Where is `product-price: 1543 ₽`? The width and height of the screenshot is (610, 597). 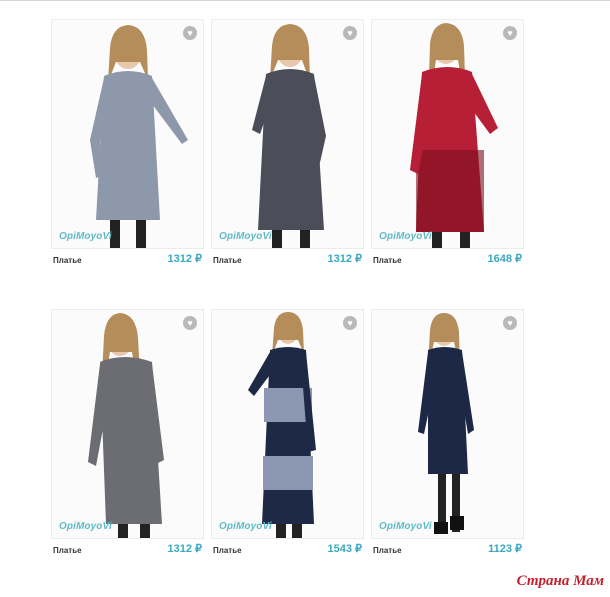 product-price: 1543 ₽ is located at coordinates (344, 549).